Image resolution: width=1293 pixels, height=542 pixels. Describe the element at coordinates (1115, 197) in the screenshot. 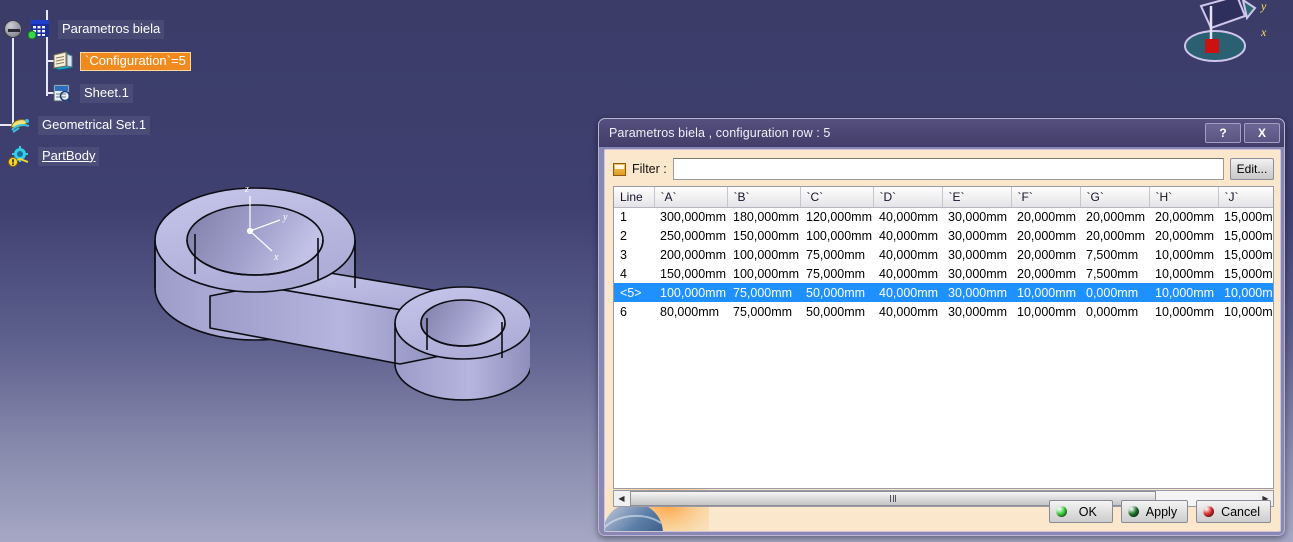

I see `table-column-header-G: `G`` at that location.